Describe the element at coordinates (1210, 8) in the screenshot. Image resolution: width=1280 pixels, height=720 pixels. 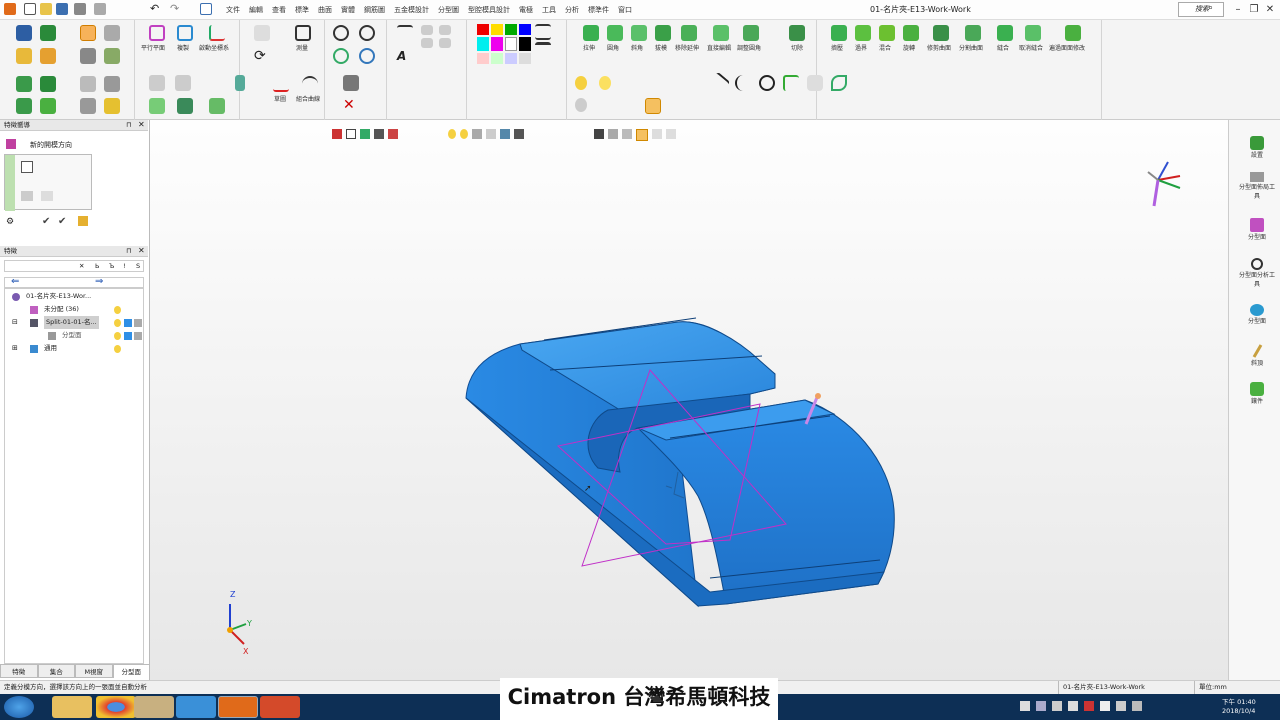
I see `search-icon: ⌕` at that location.